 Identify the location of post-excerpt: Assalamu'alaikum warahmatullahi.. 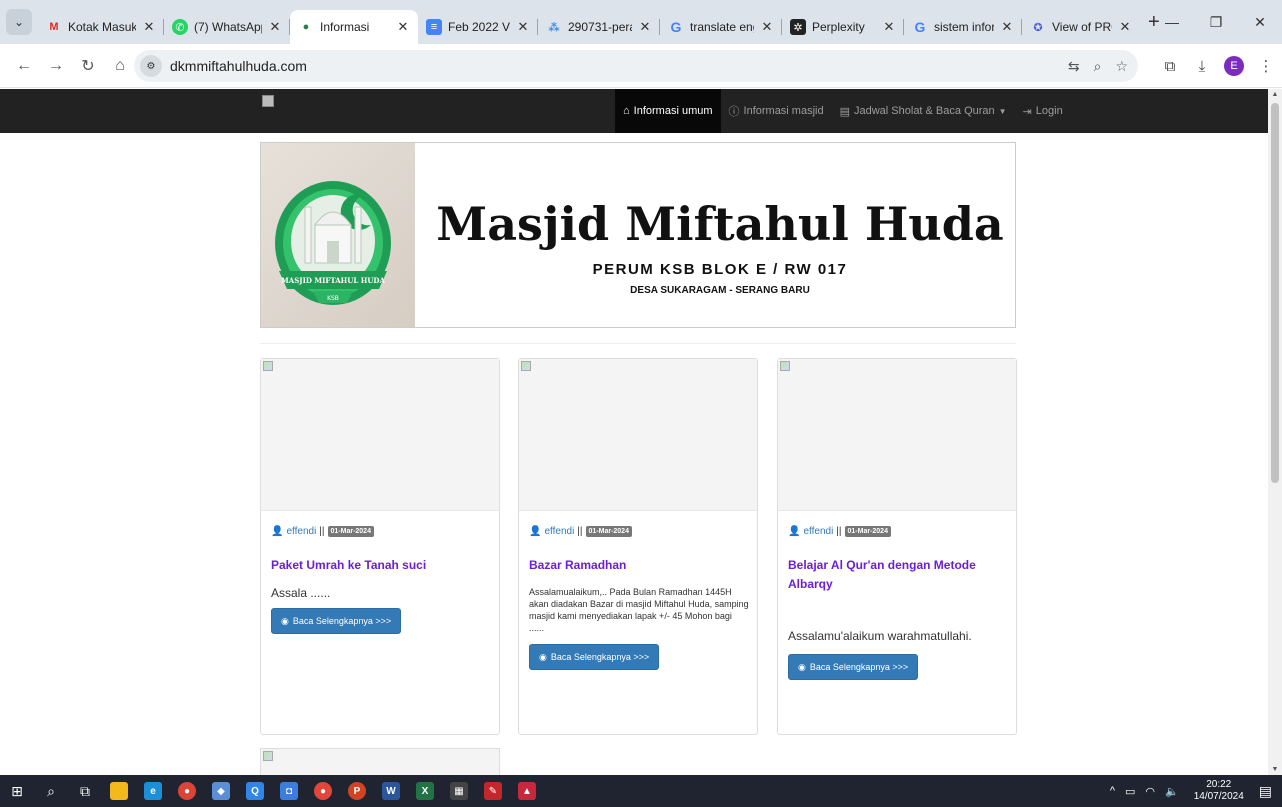
(880, 636).